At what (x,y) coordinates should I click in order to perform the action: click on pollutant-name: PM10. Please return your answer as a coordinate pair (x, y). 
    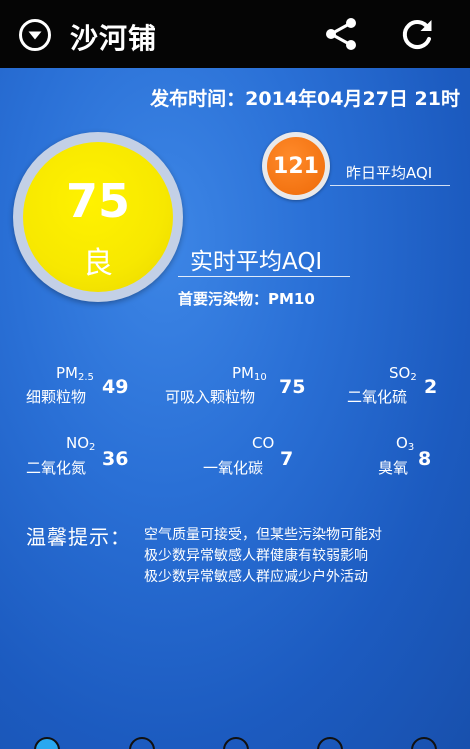
    Looking at the image, I should click on (249, 373).